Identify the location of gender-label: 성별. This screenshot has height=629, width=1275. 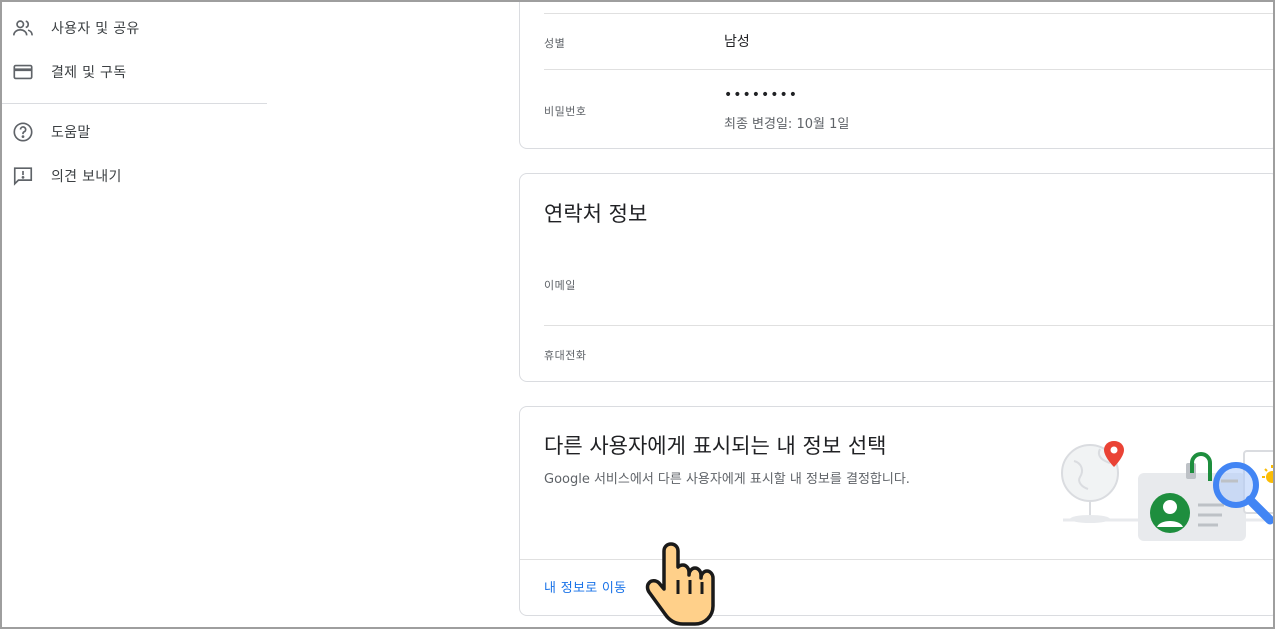
(555, 43).